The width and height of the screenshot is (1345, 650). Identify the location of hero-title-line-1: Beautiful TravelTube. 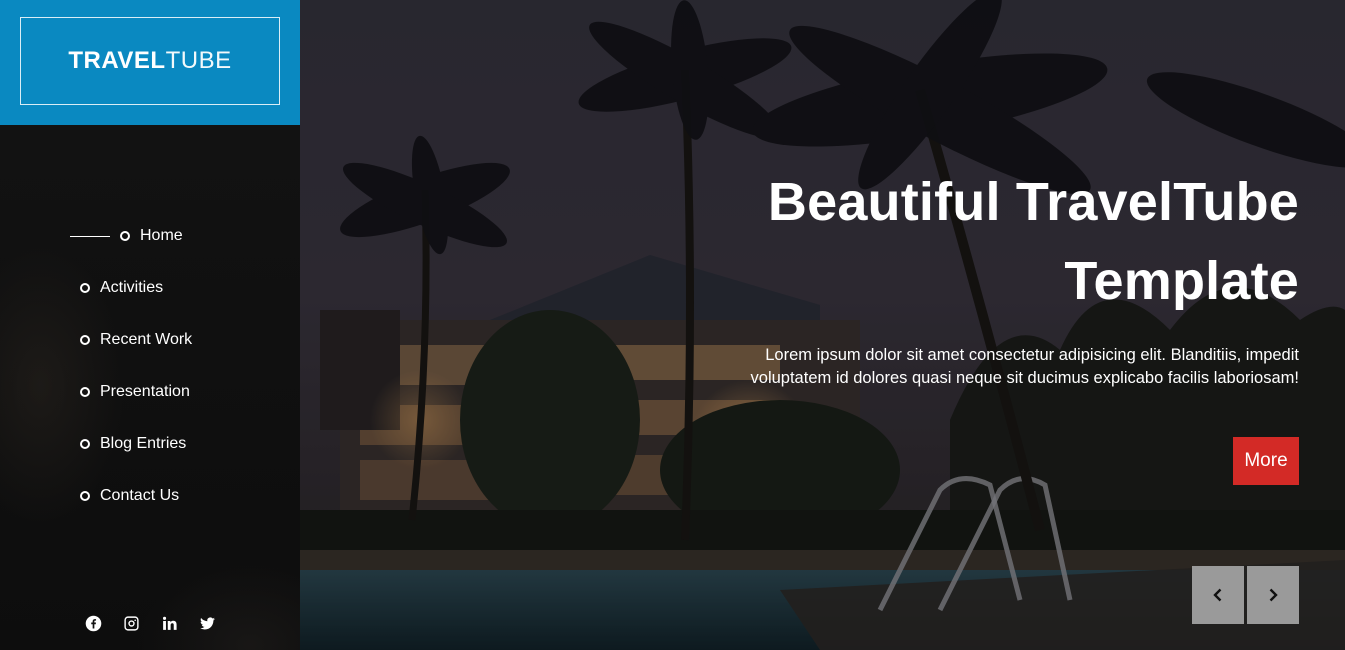
(1033, 202).